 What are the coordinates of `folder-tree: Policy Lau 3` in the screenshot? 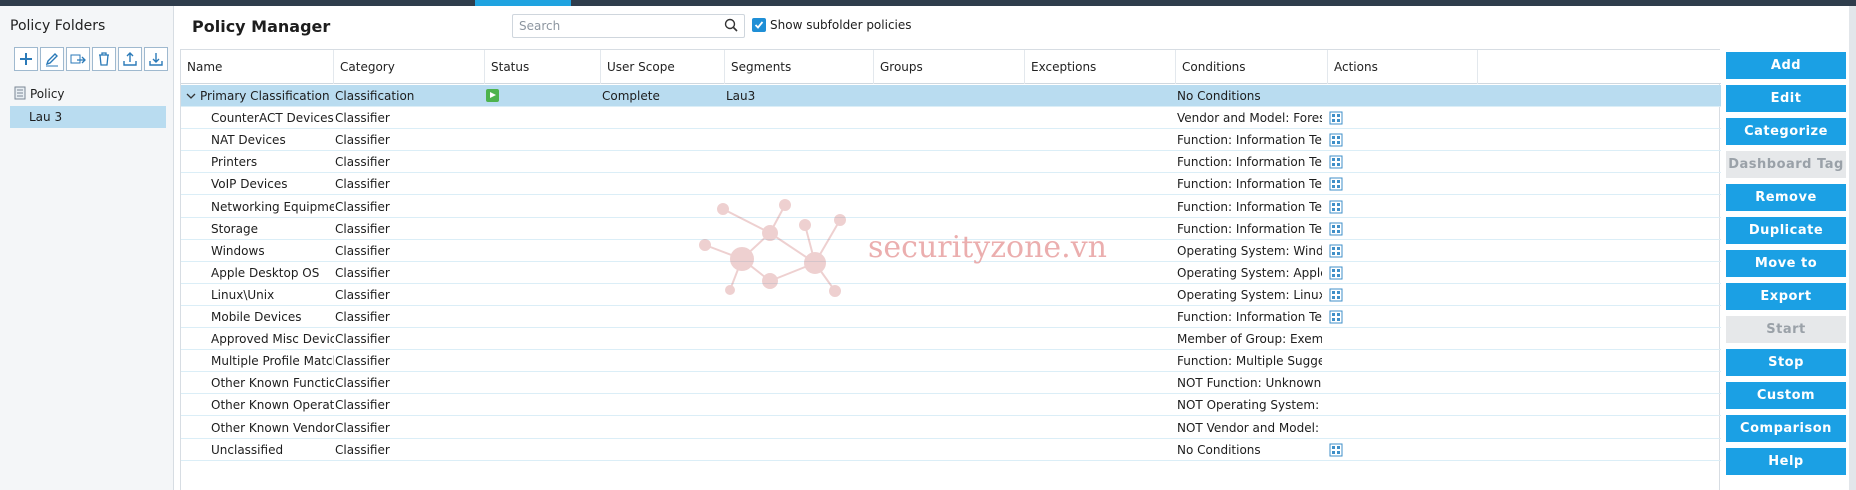 It's located at (88, 106).